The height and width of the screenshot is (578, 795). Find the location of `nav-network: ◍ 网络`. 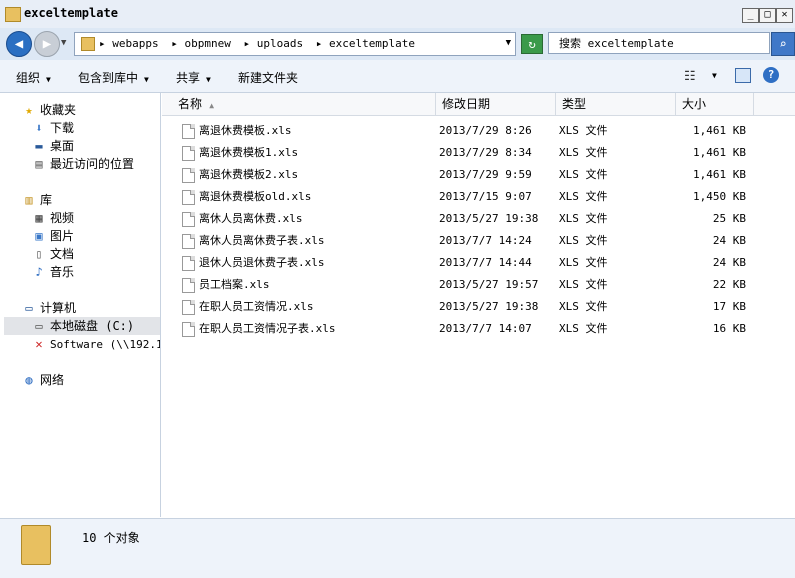

nav-network: ◍ 网络 is located at coordinates (43, 380).